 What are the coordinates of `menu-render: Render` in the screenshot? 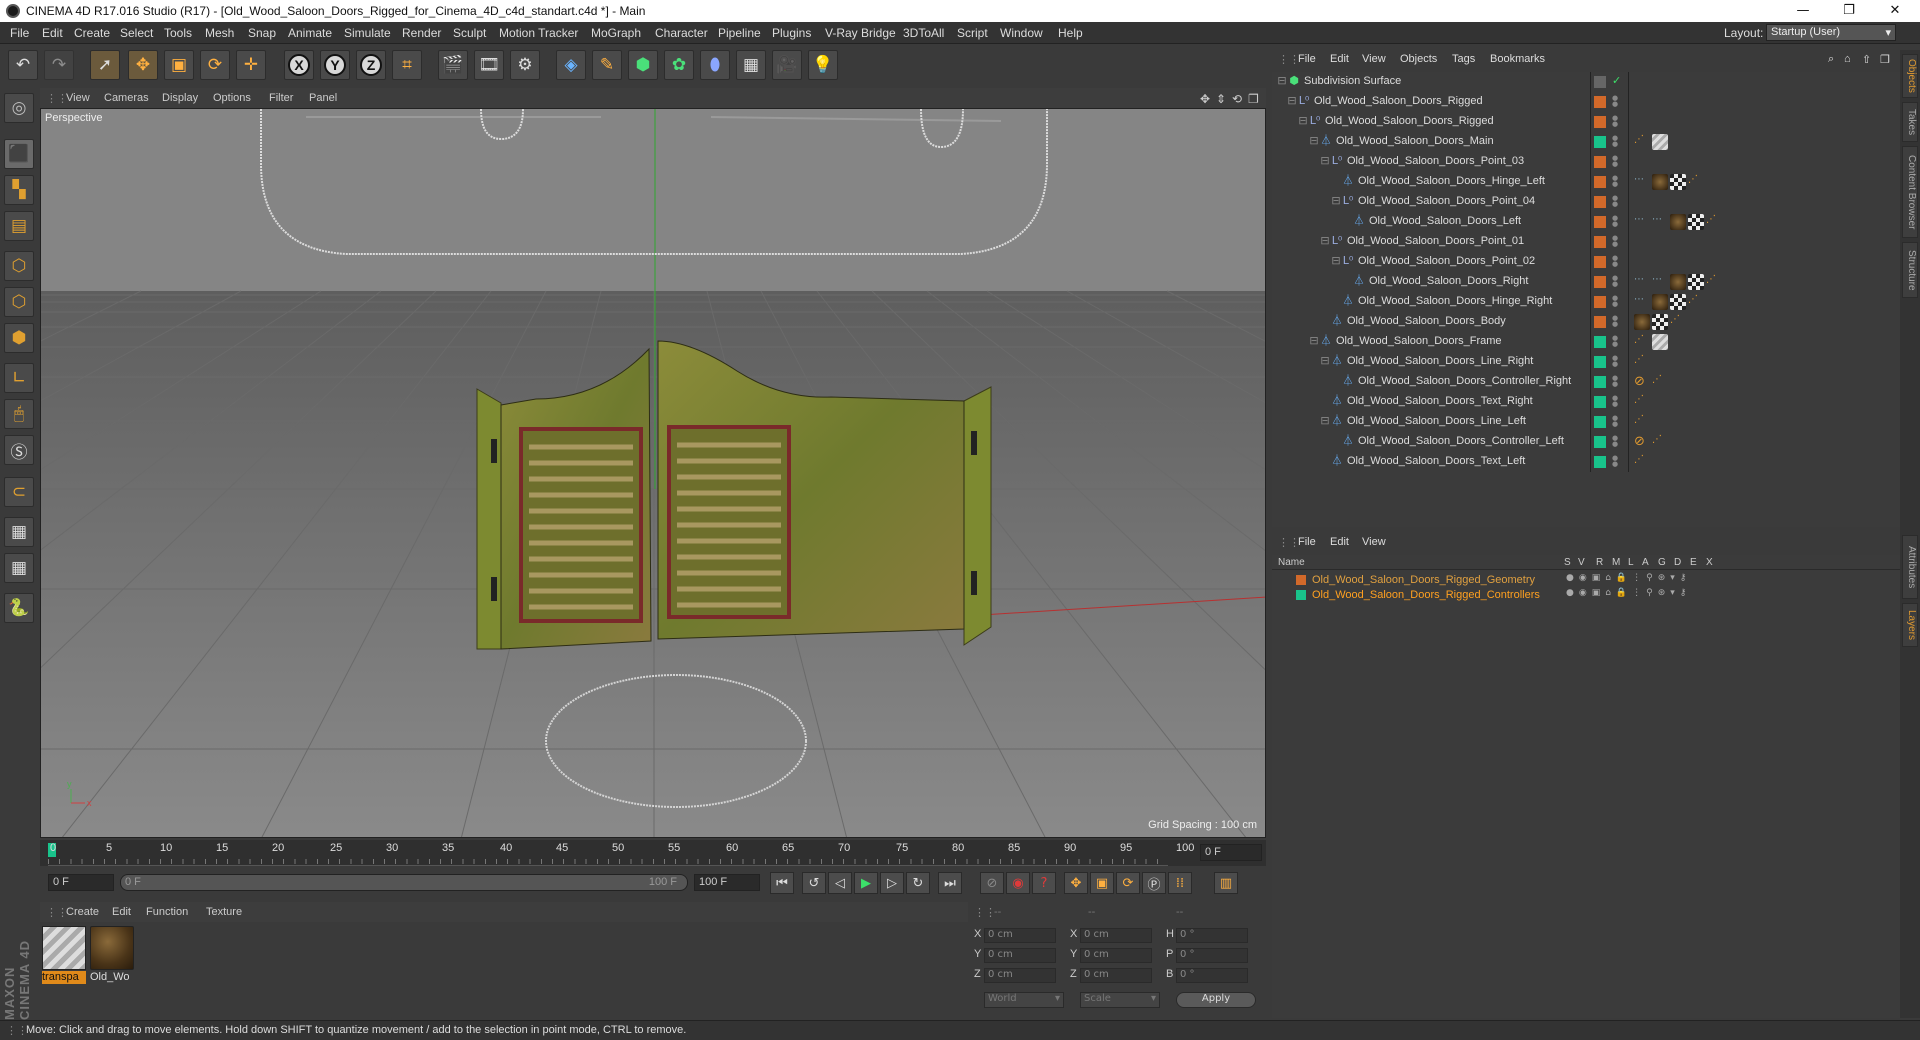 It's located at (421, 33).